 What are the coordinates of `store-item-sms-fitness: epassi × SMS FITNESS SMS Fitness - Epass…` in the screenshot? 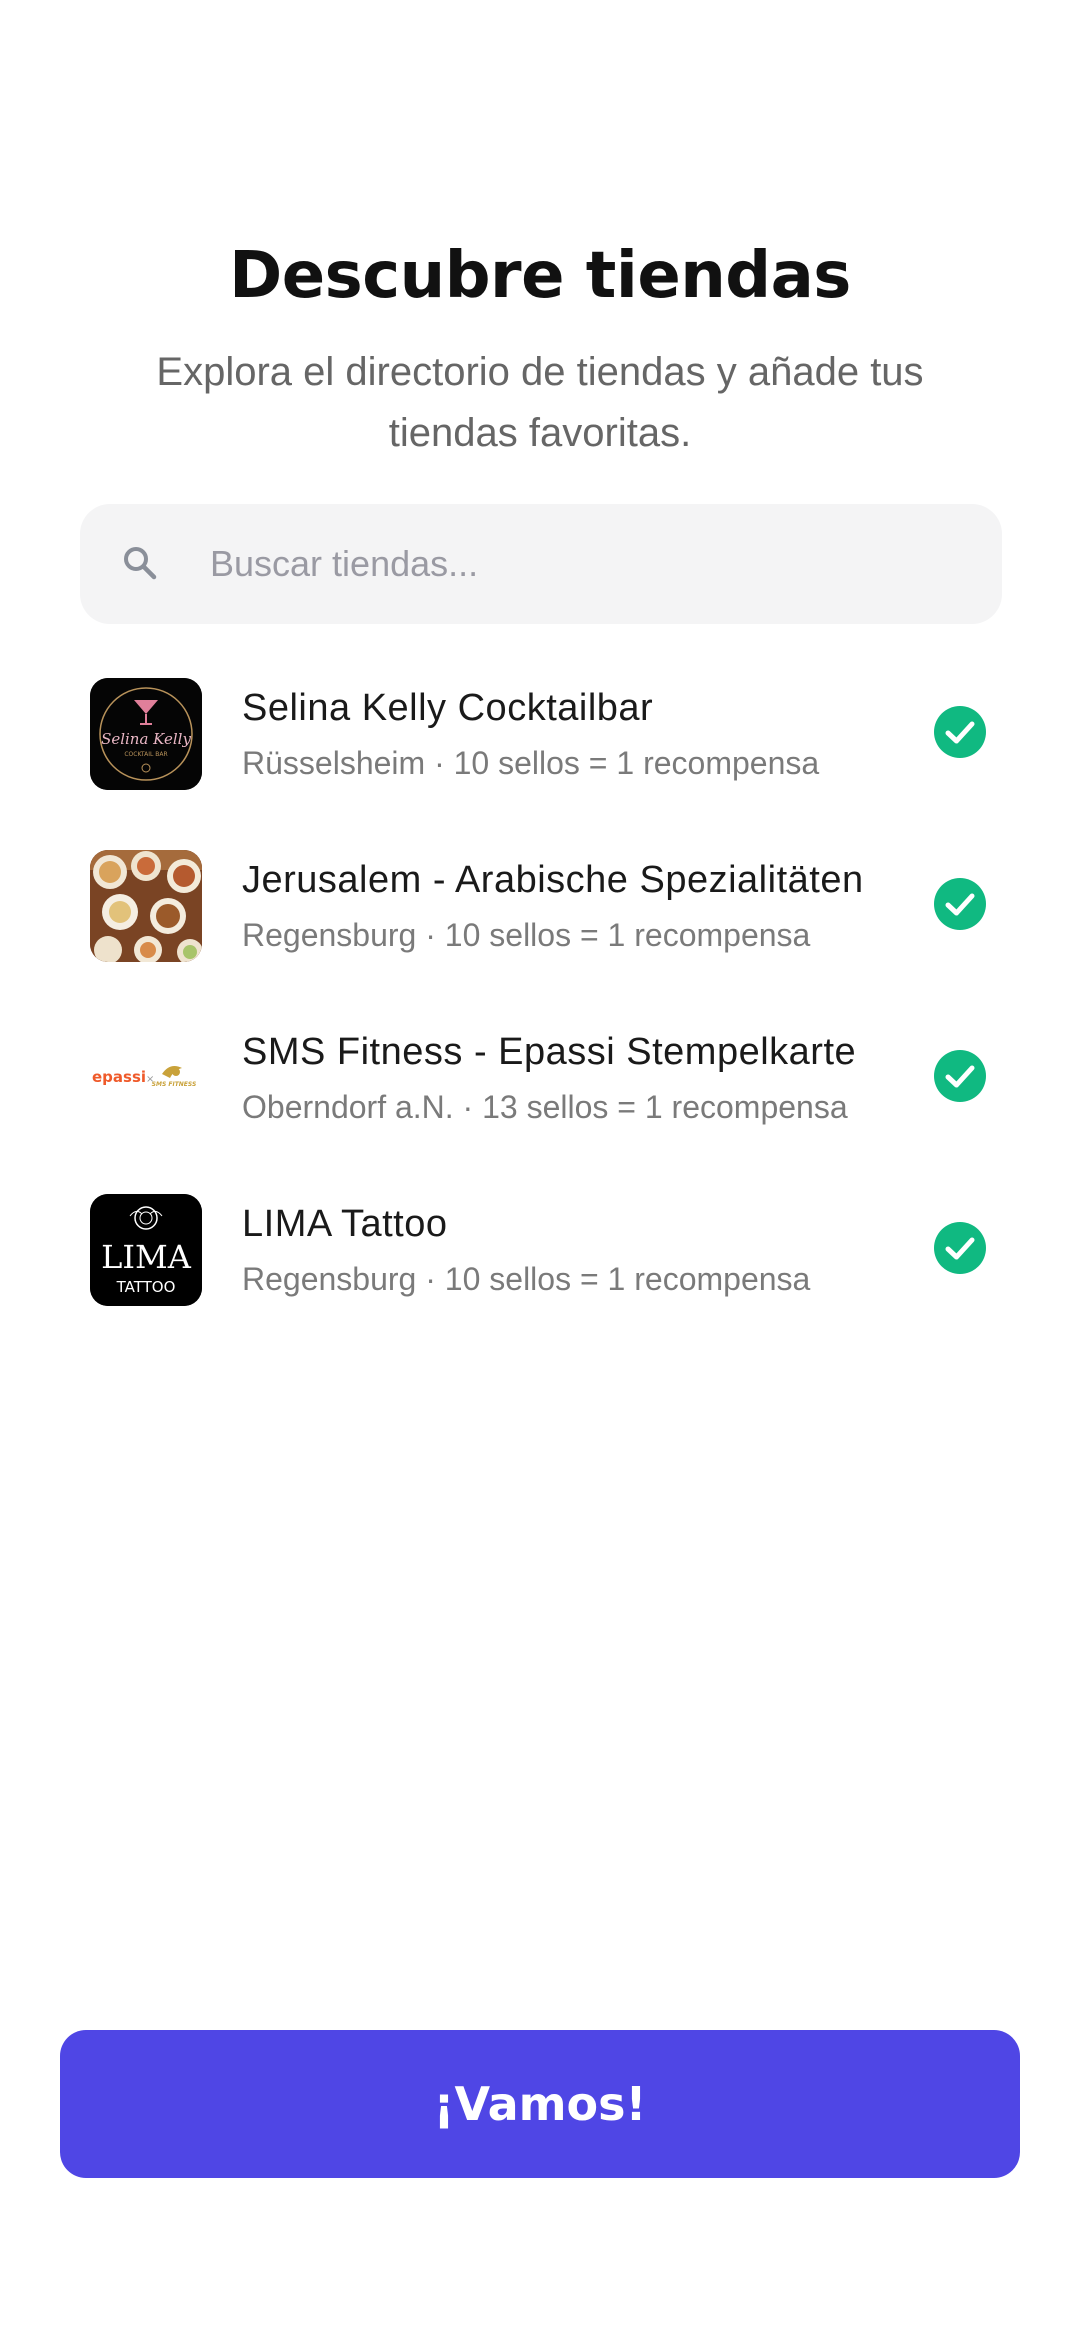 It's located at (541, 1076).